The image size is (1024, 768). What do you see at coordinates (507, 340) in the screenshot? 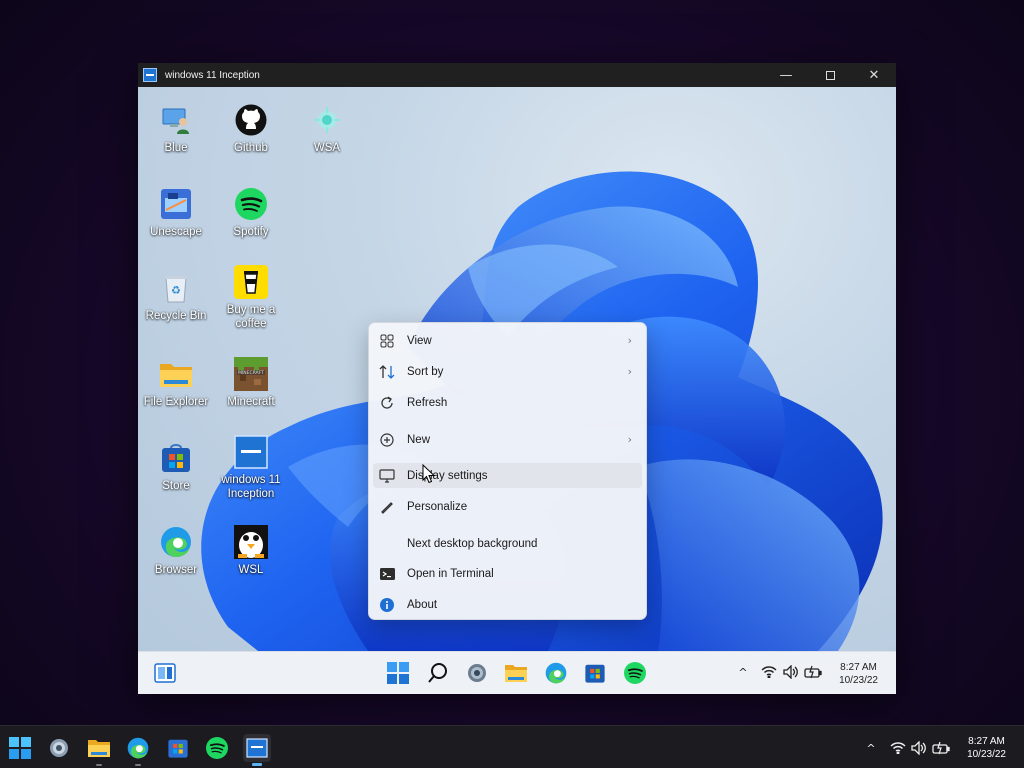
I see `menu-item-view: View ›` at bounding box center [507, 340].